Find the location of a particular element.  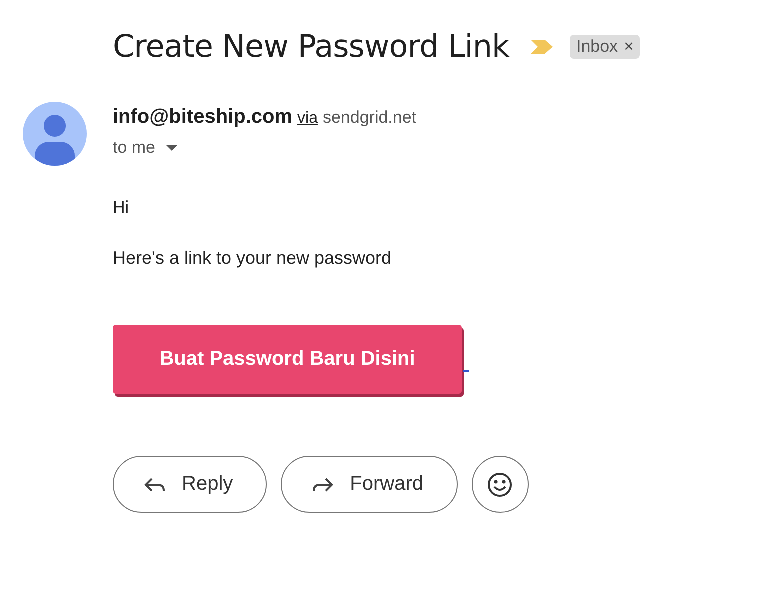

reply-icon is located at coordinates (155, 484).